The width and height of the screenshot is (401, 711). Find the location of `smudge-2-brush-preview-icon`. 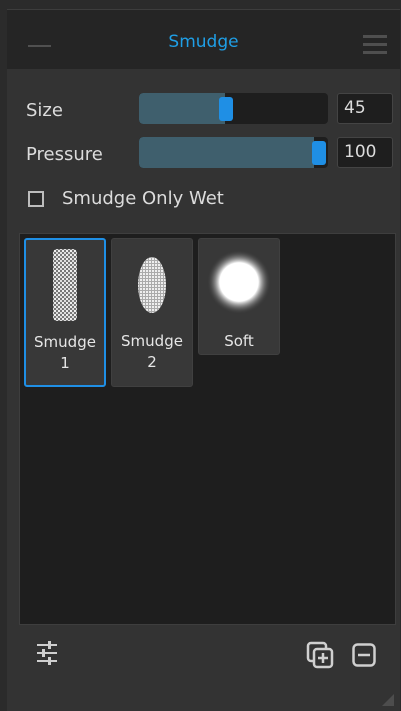

smudge-2-brush-preview-icon is located at coordinates (152, 285).